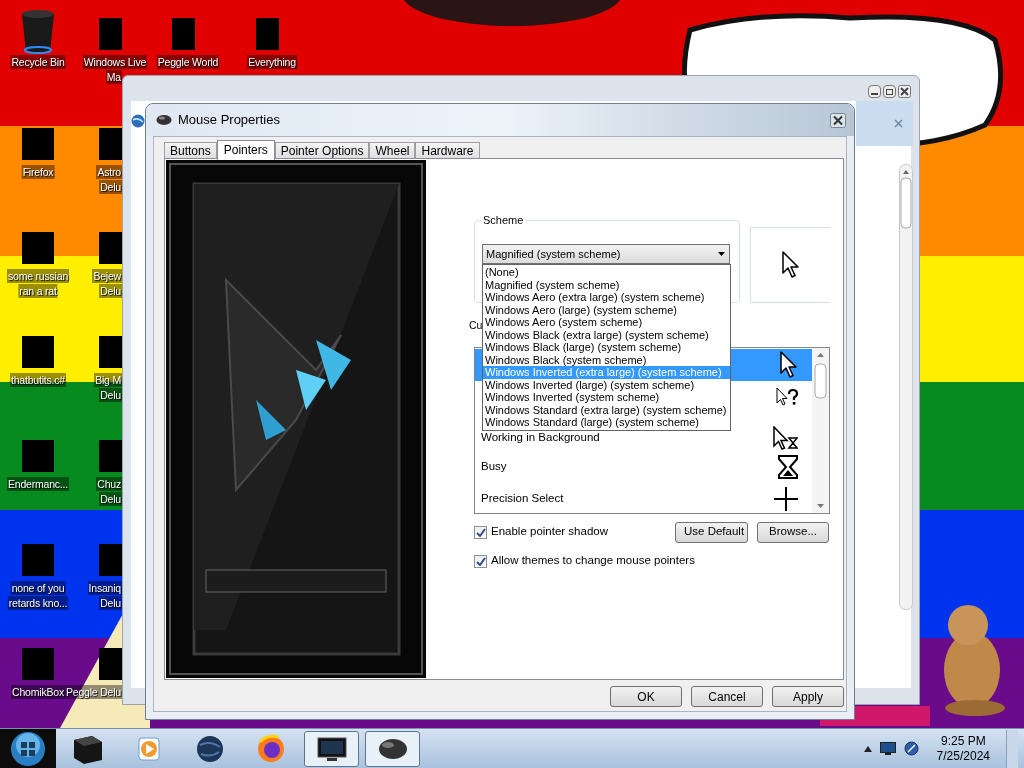 The width and height of the screenshot is (1024, 768). Describe the element at coordinates (606, 309) in the screenshot. I see `dropdown-option: Windows Aero (large) (system scheme)` at that location.